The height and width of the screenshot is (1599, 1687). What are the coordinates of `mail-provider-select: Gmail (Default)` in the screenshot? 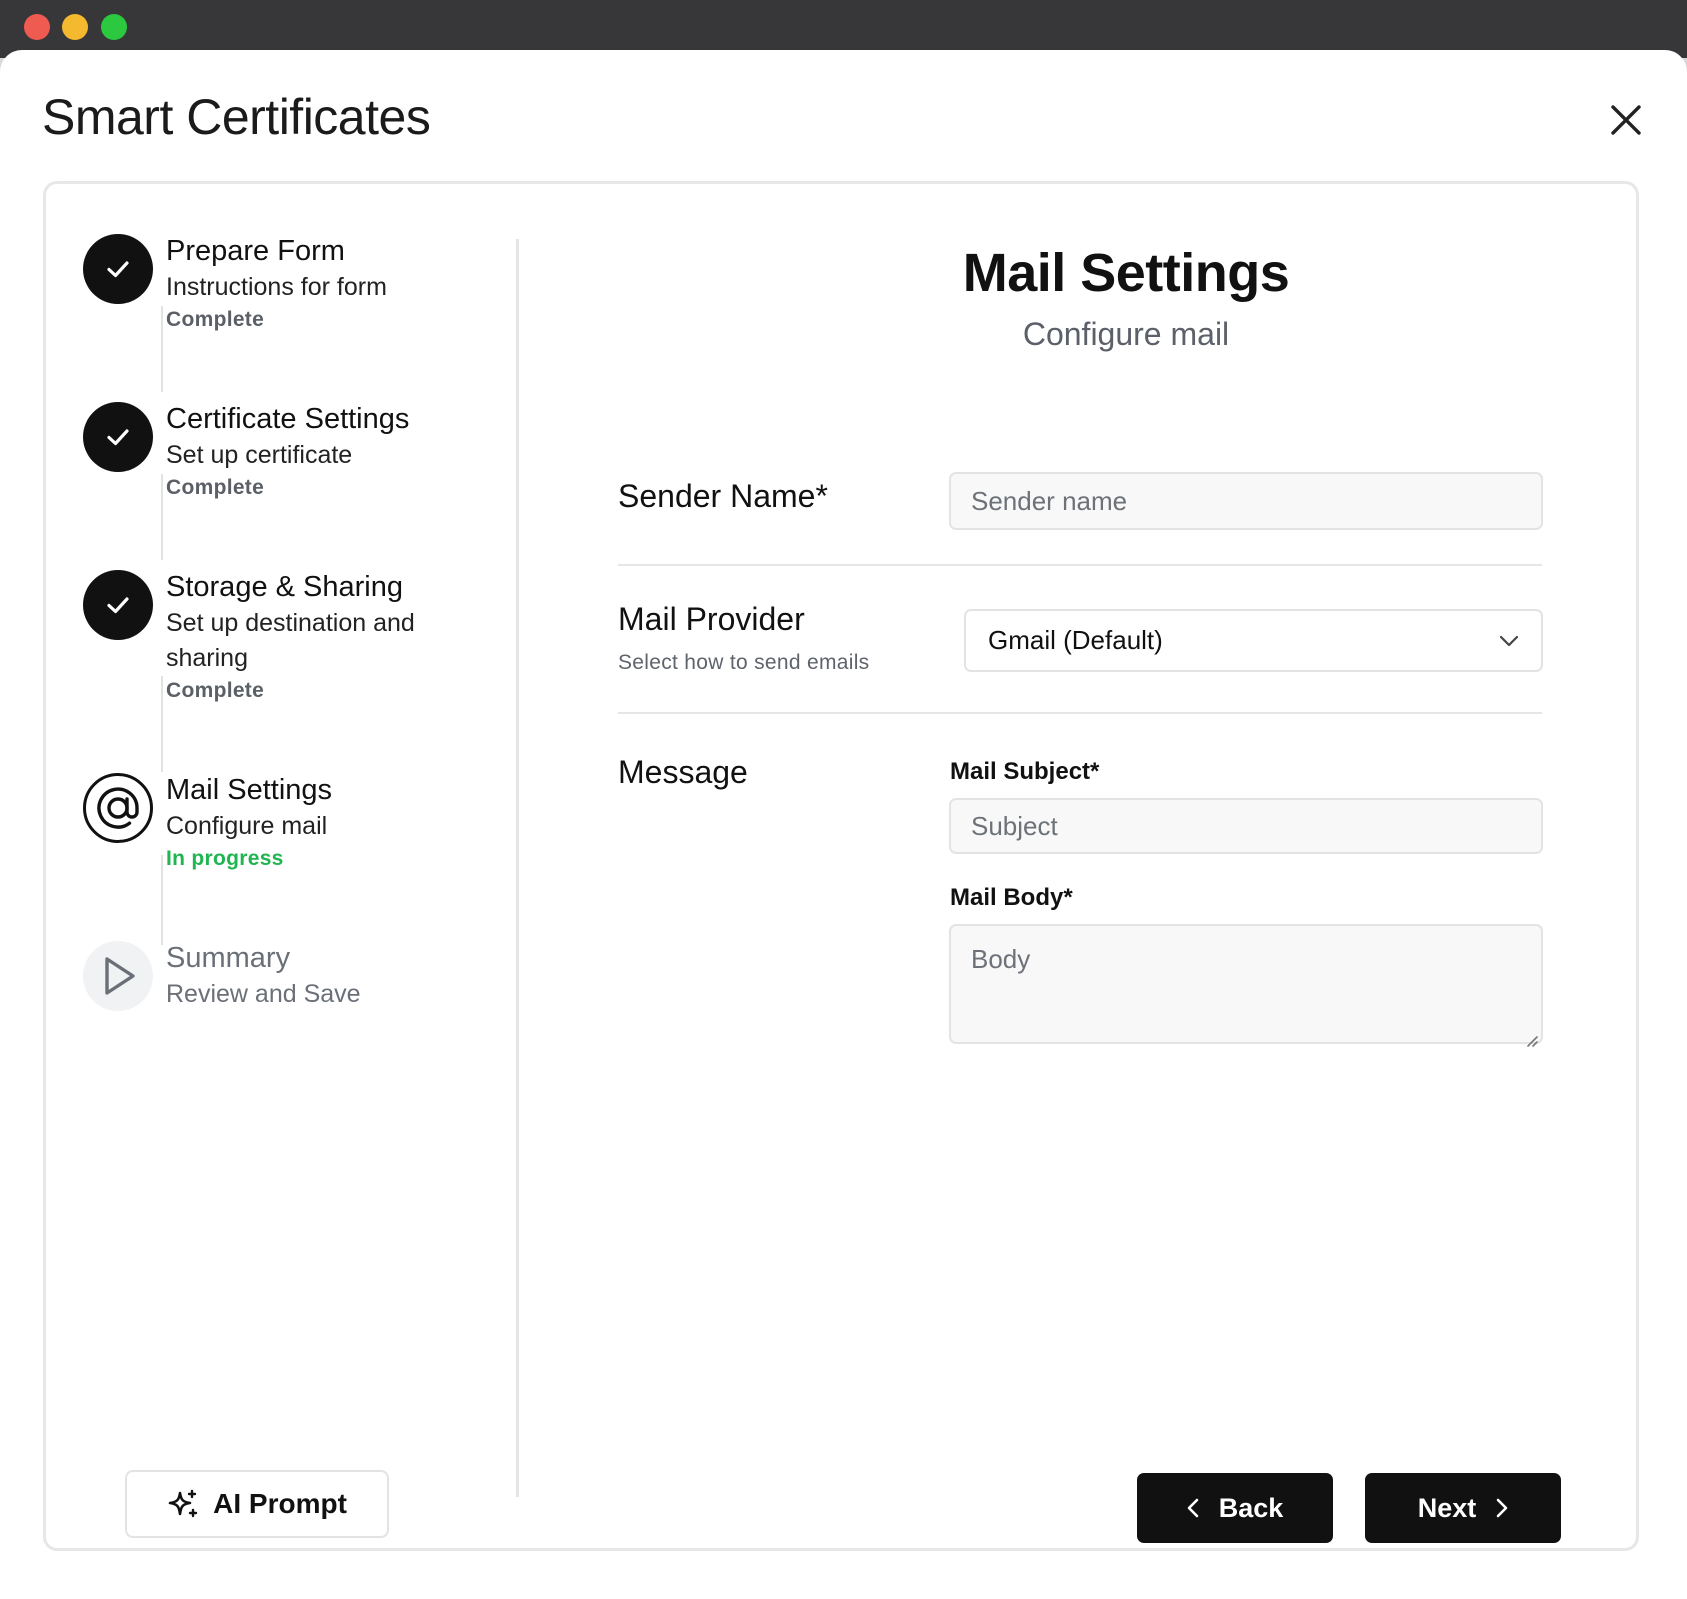 It's located at (1253, 640).